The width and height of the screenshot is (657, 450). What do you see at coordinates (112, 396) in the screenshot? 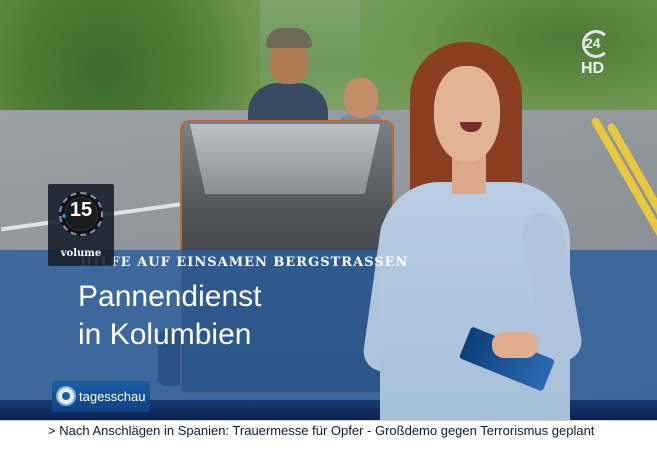
I see `tagesschau-logo-text: tagesschau` at bounding box center [112, 396].